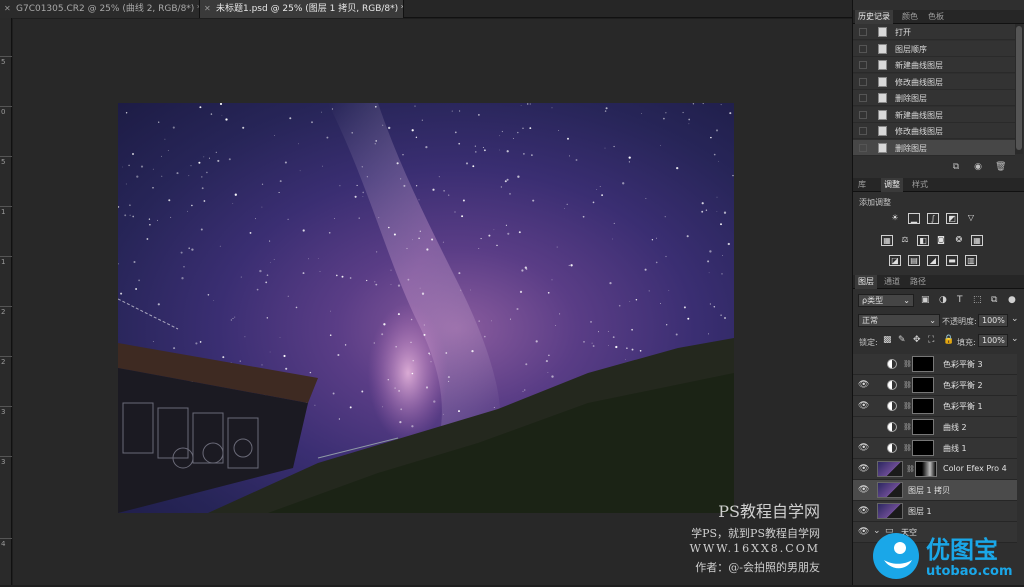 This screenshot has width=1024, height=587. I want to click on lock-all-icon: 🔒, so click(948, 340).